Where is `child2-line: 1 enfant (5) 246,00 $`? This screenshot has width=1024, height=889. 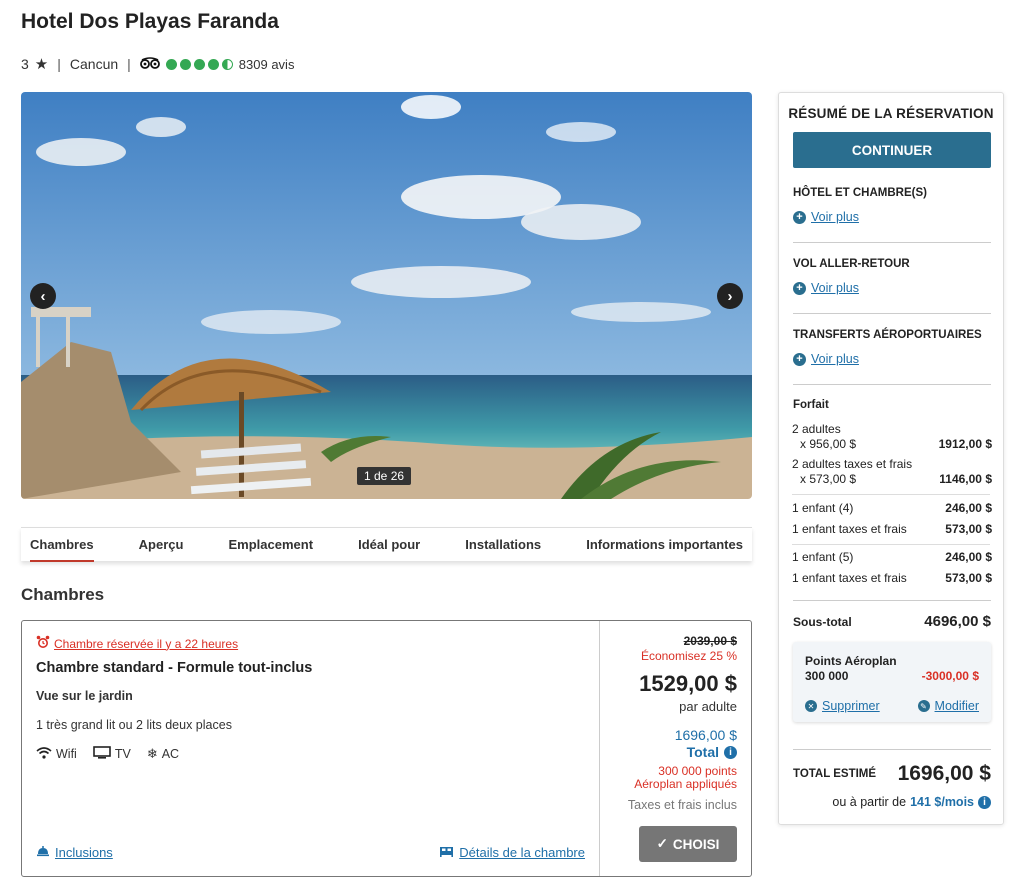 child2-line: 1 enfant (5) 246,00 $ is located at coordinates (892, 557).